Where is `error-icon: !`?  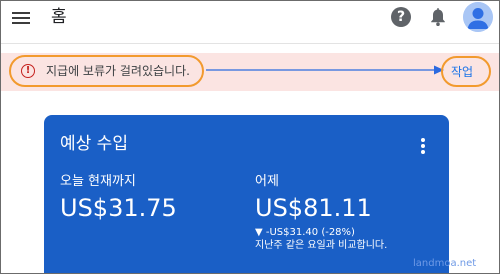
error-icon: ! is located at coordinates (28, 71).